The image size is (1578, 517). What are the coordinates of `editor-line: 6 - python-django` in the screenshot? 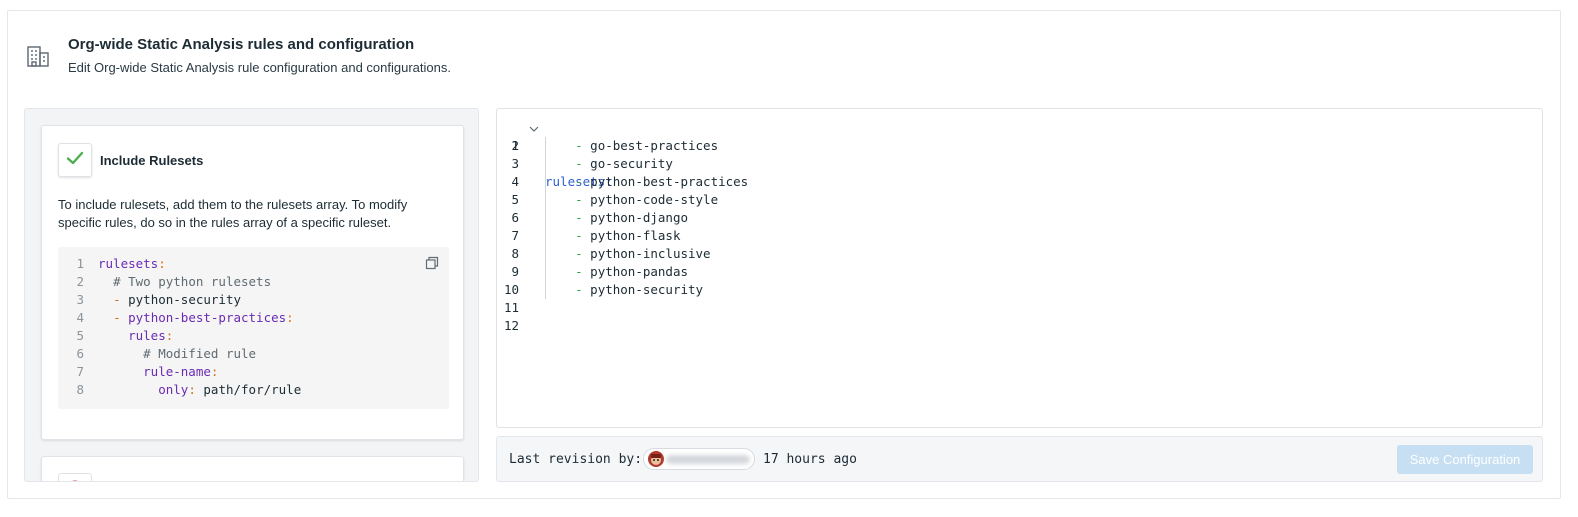 It's located at (600, 218).